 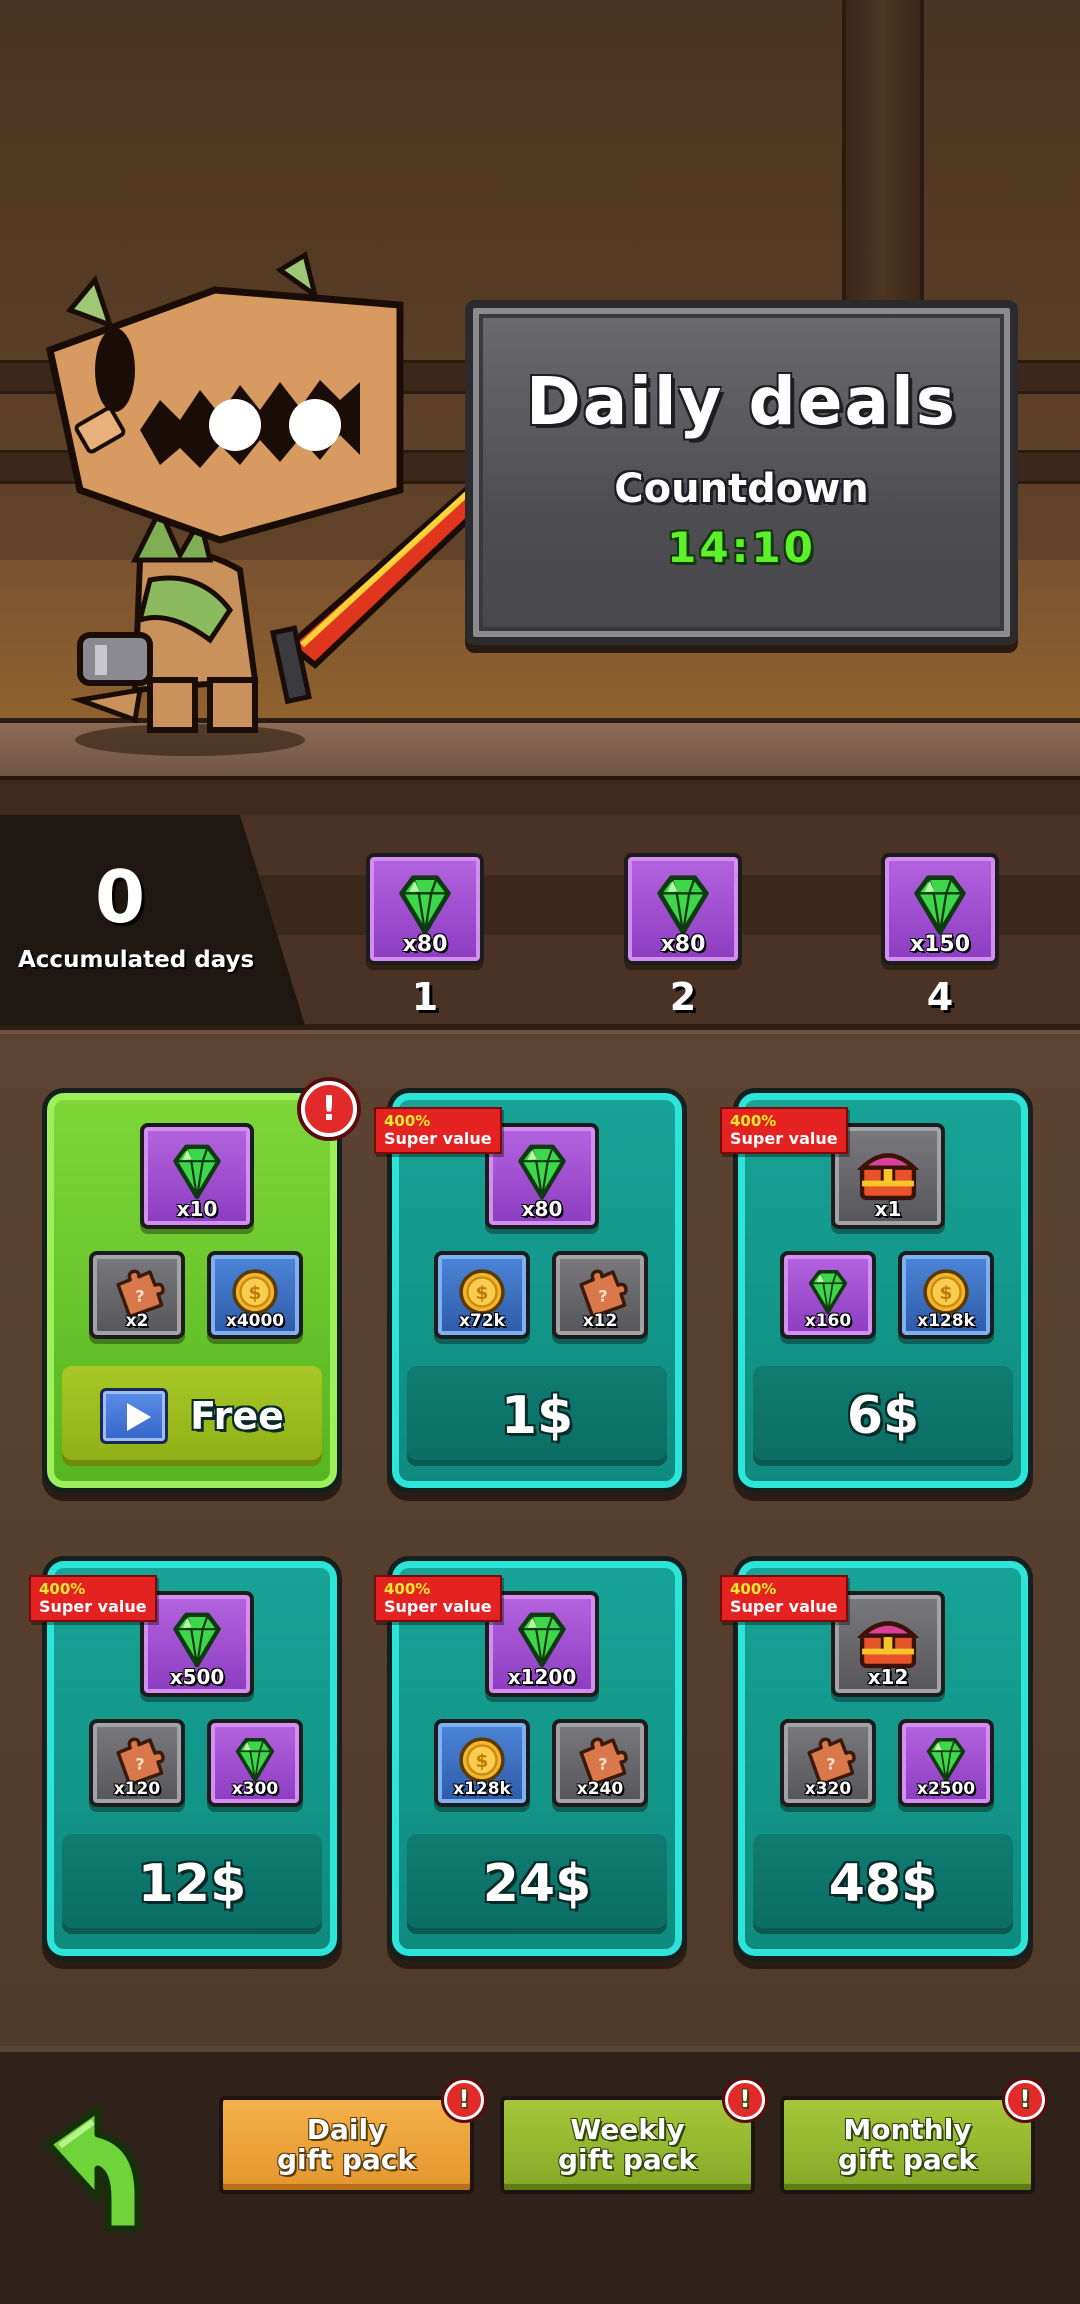 I want to click on buy-button: 24$, so click(x=537, y=1884).